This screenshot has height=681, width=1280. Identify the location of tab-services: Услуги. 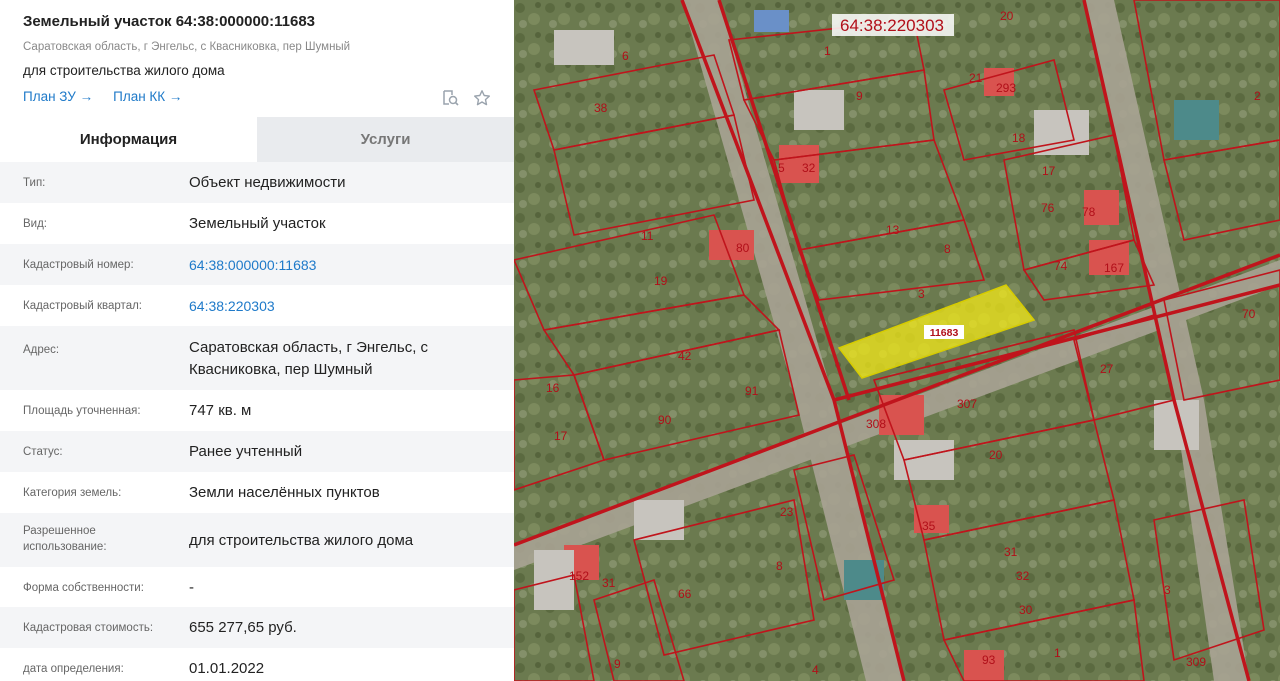
(385, 139).